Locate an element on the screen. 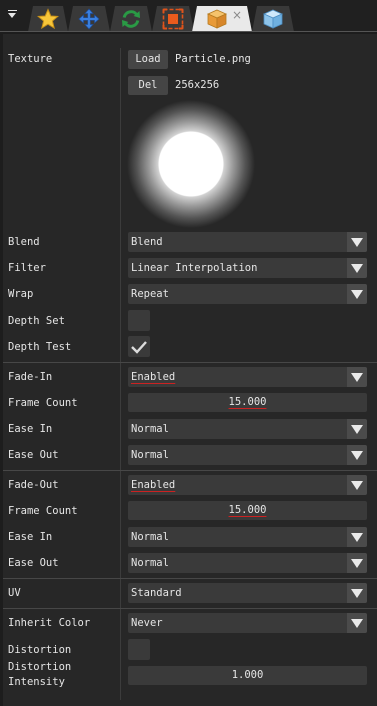  depth-set-label: Depth Set is located at coordinates (36, 321).